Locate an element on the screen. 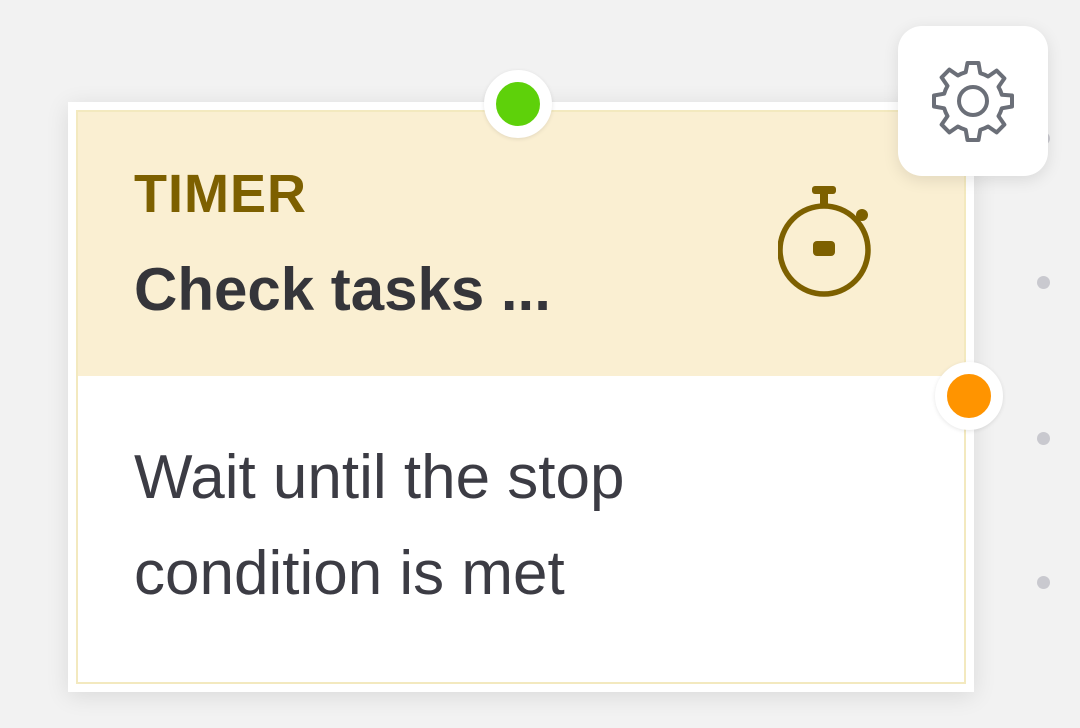  node-description: Wait until the stop condition is met is located at coordinates (379, 525).